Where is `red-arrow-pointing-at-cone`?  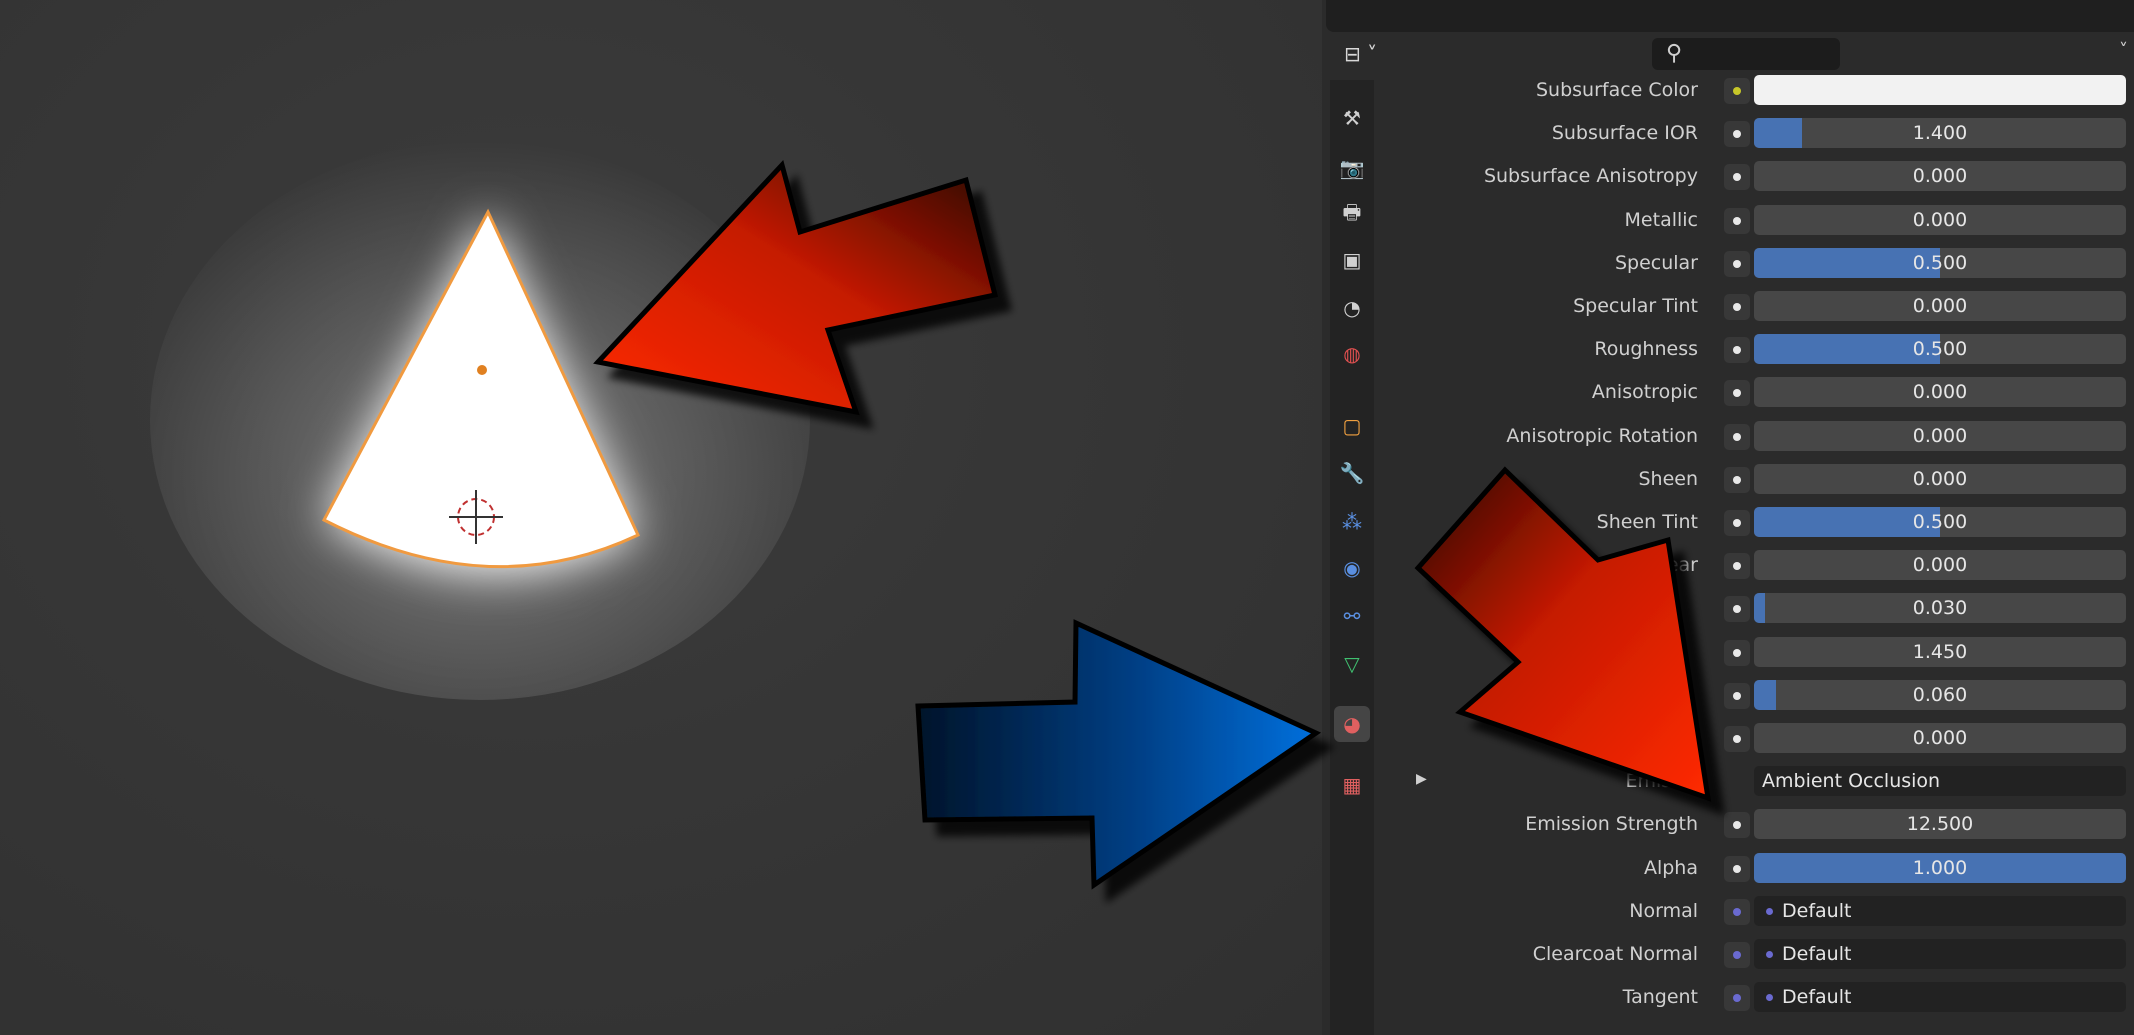 red-arrow-pointing-at-cone is located at coordinates (796, 288).